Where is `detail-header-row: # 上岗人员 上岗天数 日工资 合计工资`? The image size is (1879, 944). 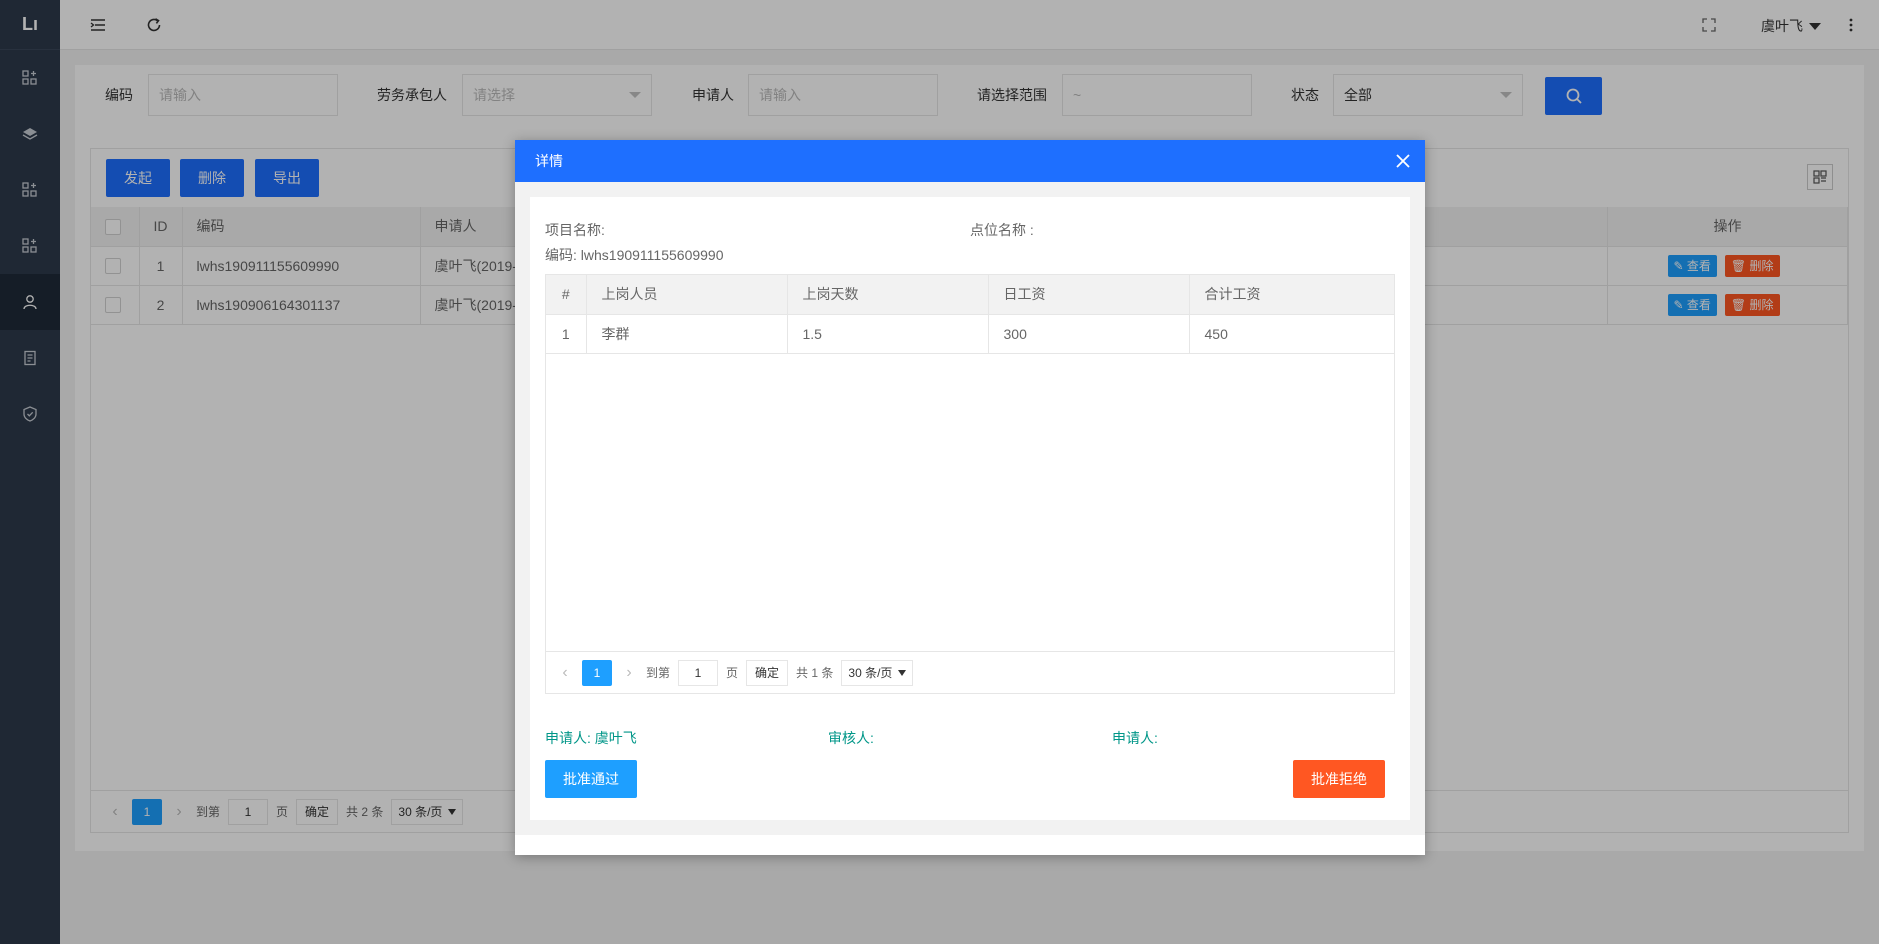 detail-header-row: # 上岗人员 上岗天数 日工资 合计工资 is located at coordinates (970, 295).